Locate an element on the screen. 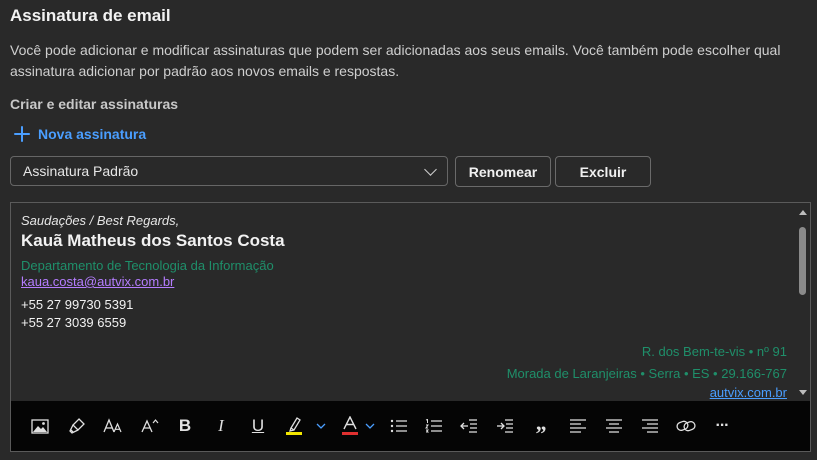 Image resolution: width=817 pixels, height=460 pixels. section-label: Criar e editar assinaturas is located at coordinates (94, 104).